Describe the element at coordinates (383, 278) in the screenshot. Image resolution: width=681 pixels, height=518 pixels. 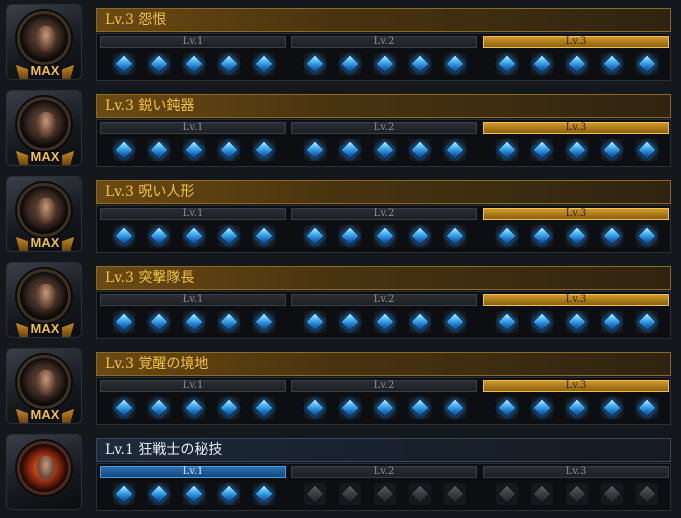
I see `skill-title: Lv.3 突撃隊長` at that location.